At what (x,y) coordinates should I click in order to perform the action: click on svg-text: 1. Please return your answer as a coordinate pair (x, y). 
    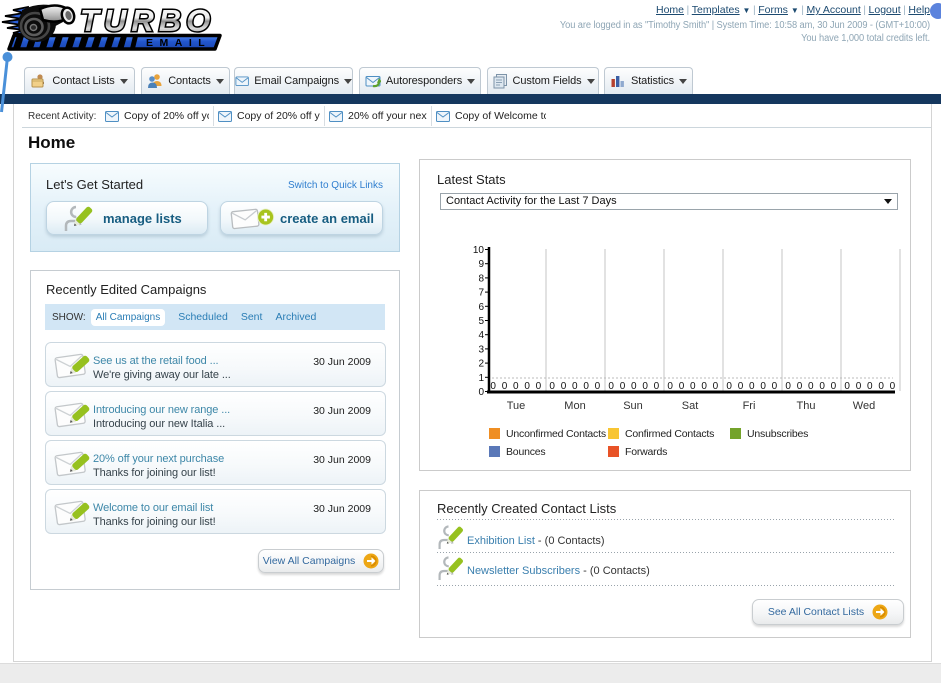
    Looking at the image, I should click on (481, 378).